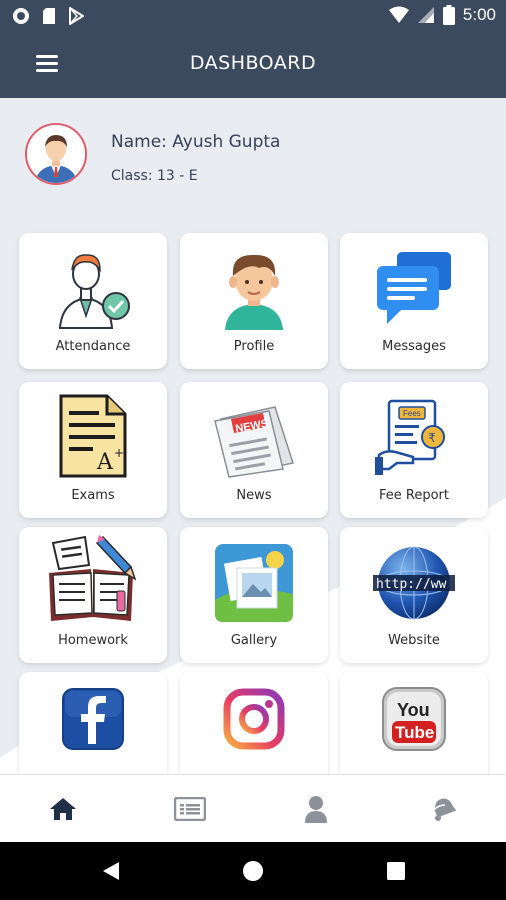 This screenshot has height=900, width=506. Describe the element at coordinates (196, 142) in the screenshot. I see `student-name: Name: Ayush Gupta` at that location.